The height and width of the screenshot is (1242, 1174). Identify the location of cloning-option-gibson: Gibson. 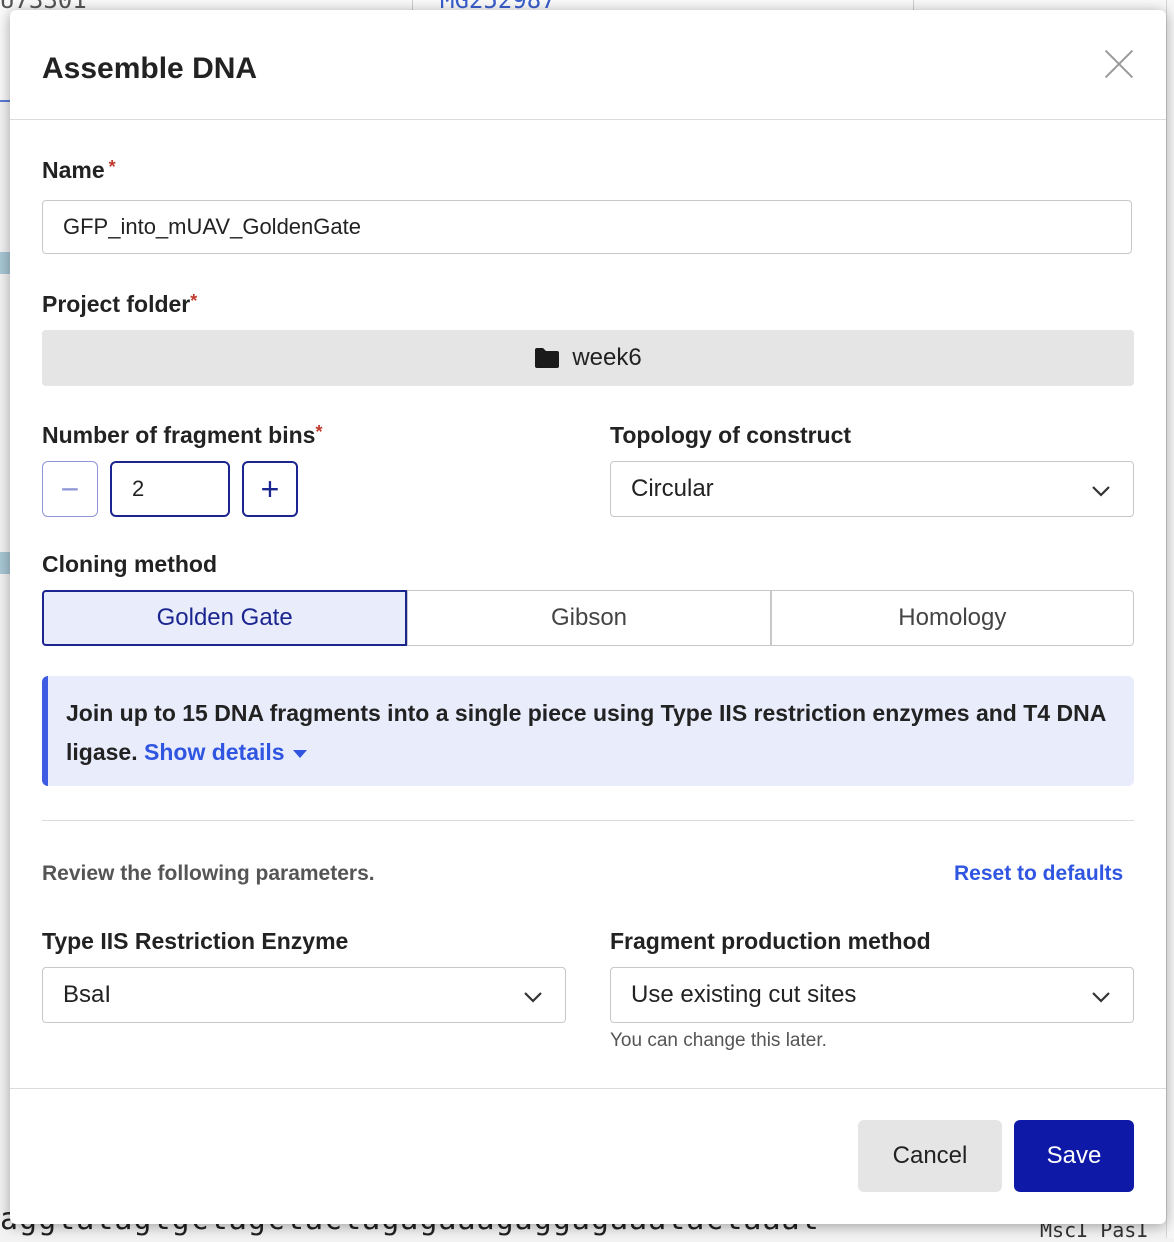
(589, 618).